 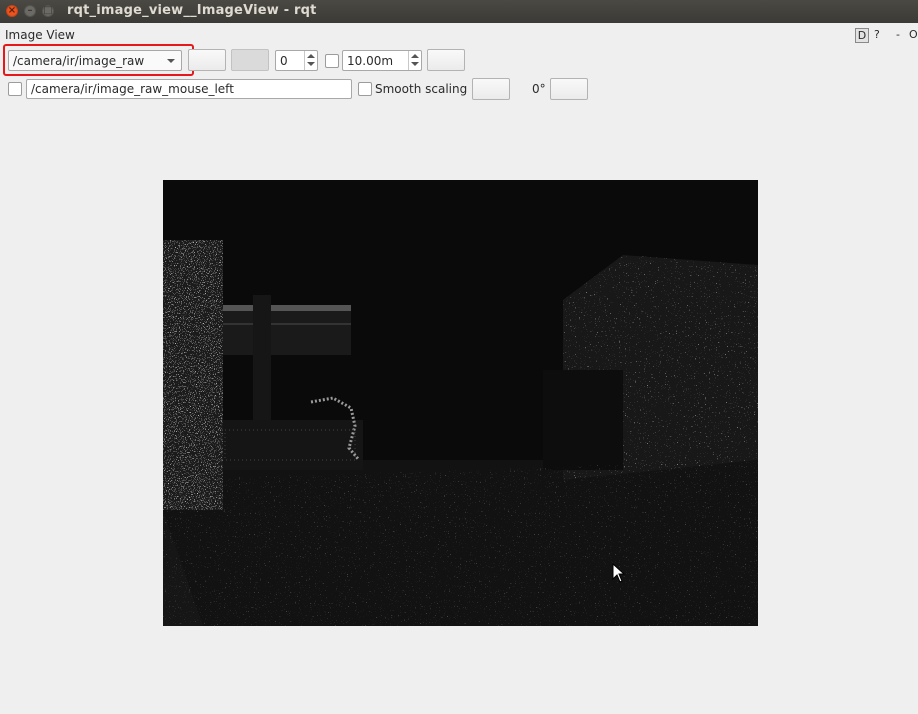 I want to click on dynamic-range-checkbox, so click(x=332, y=61).